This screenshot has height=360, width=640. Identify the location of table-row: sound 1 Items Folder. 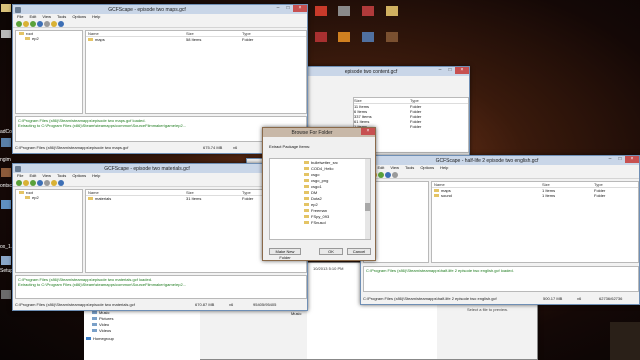
(535, 195).